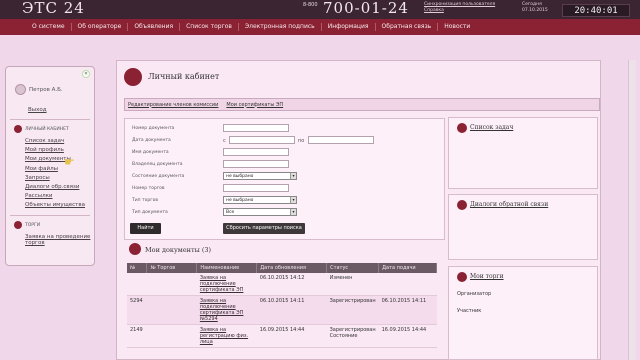 Image resolution: width=640 pixels, height=360 pixels. I want to click on label-doc-state: Состояние документа, so click(158, 176).